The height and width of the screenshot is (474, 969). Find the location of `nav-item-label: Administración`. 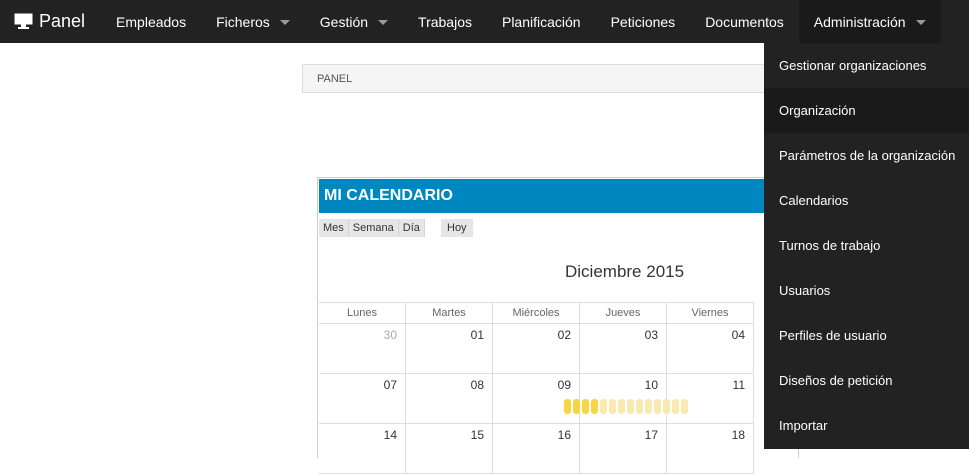

nav-item-label: Administración is located at coordinates (859, 21).